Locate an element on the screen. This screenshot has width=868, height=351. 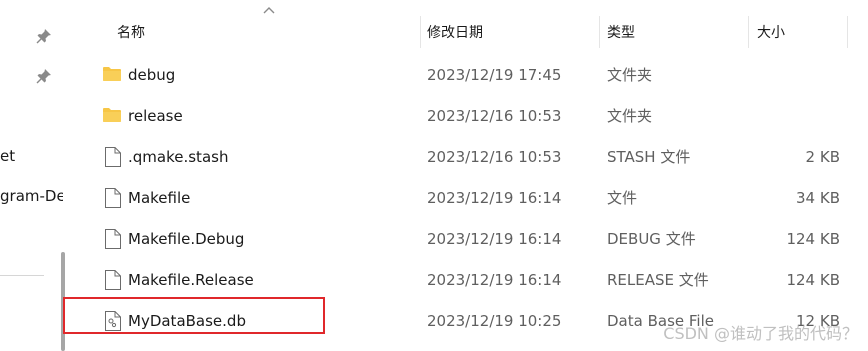
file-name: MyDataBase.db is located at coordinates (187, 320).